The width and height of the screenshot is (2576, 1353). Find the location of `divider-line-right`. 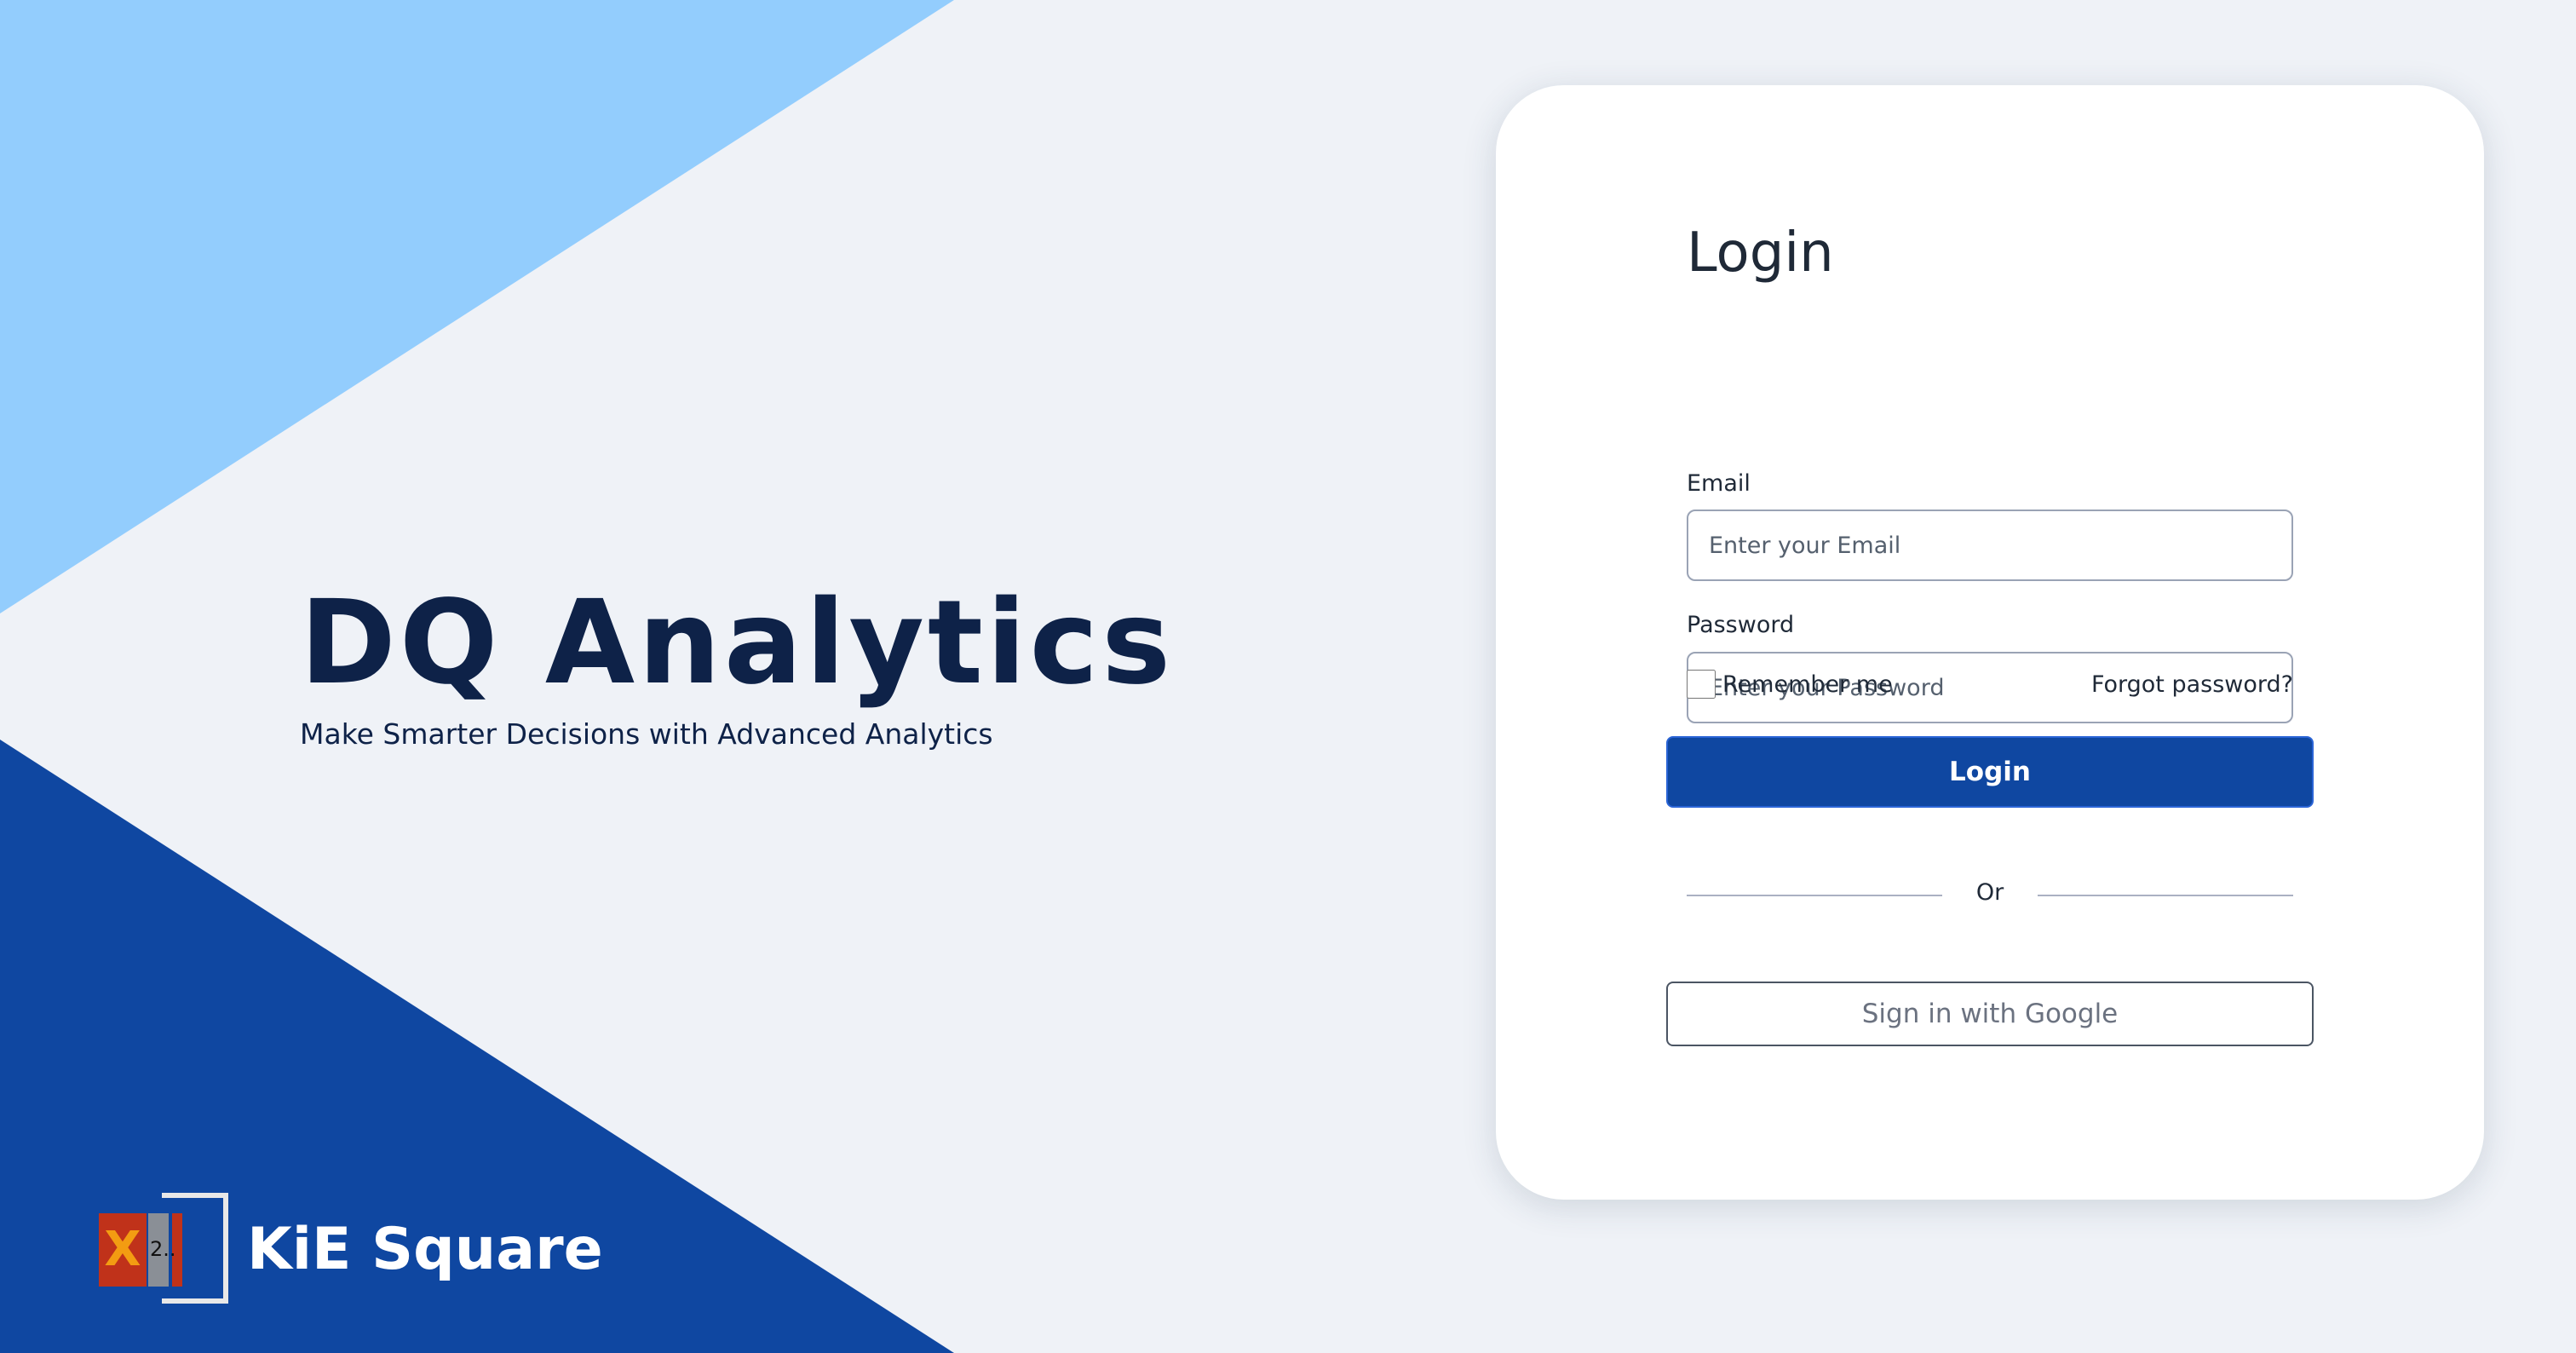

divider-line-right is located at coordinates (2165, 895).